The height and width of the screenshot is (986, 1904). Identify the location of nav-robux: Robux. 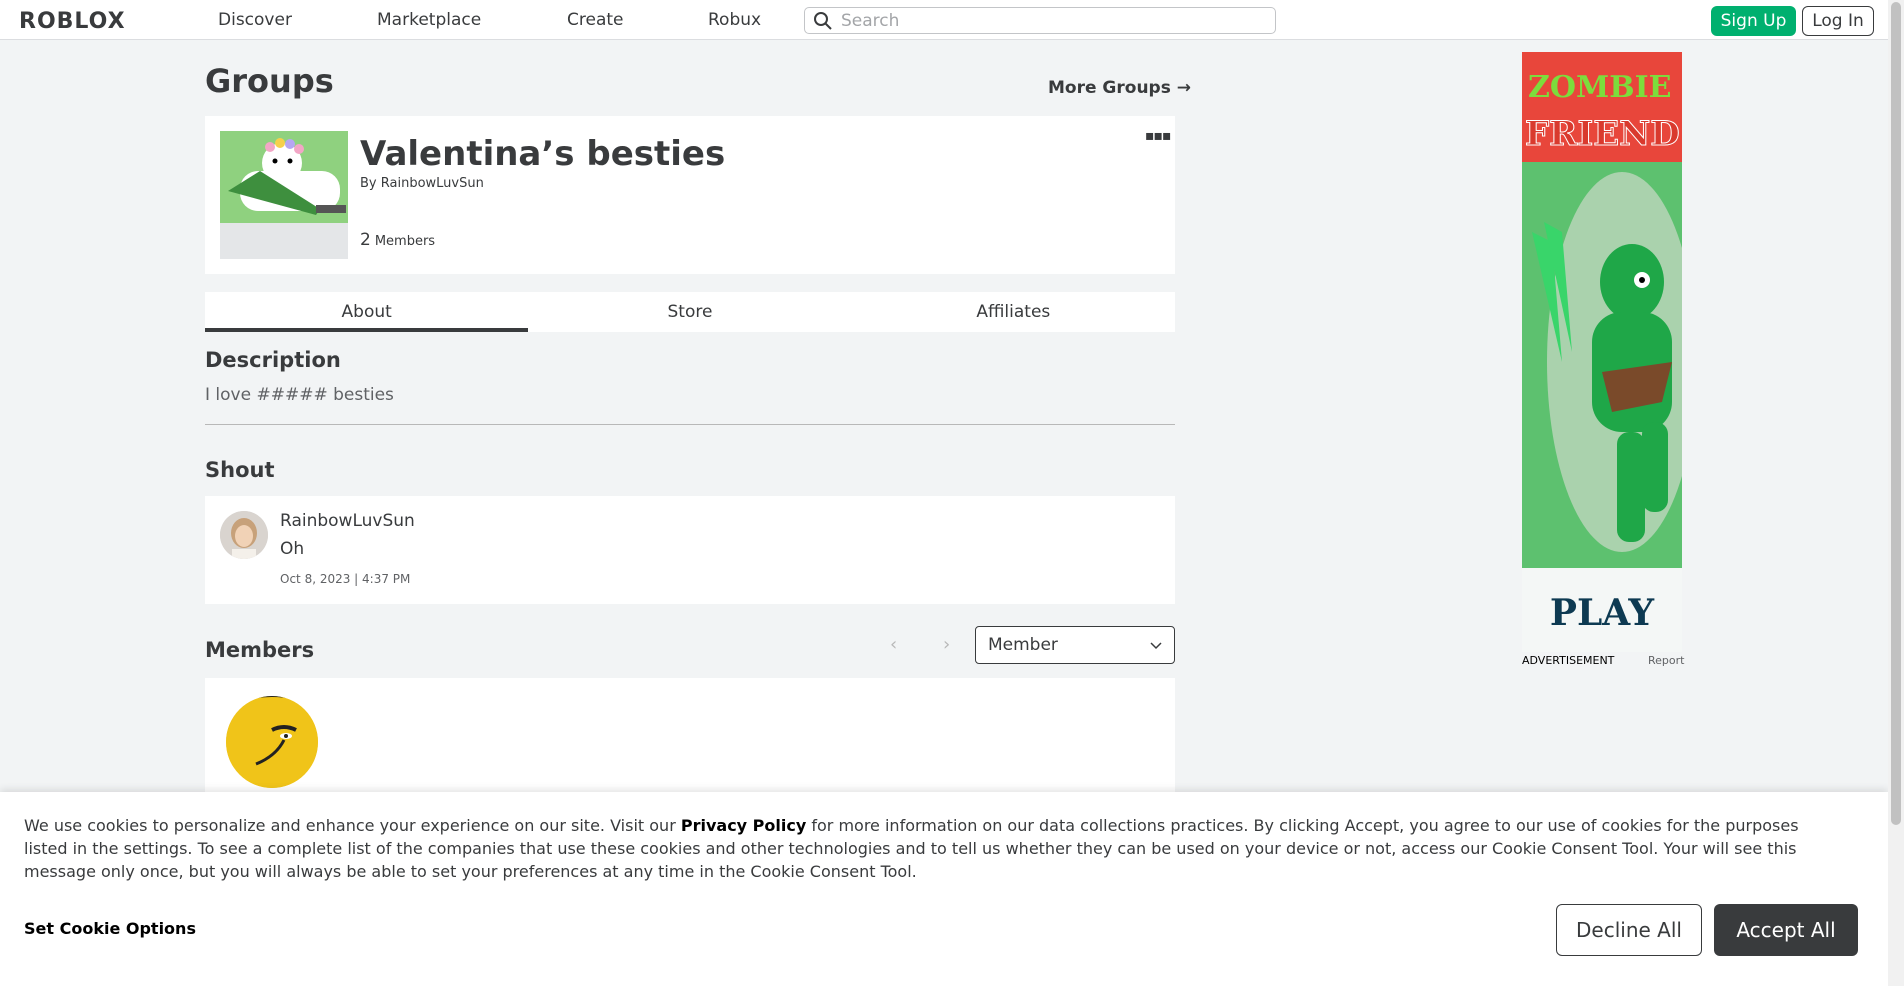
(734, 20).